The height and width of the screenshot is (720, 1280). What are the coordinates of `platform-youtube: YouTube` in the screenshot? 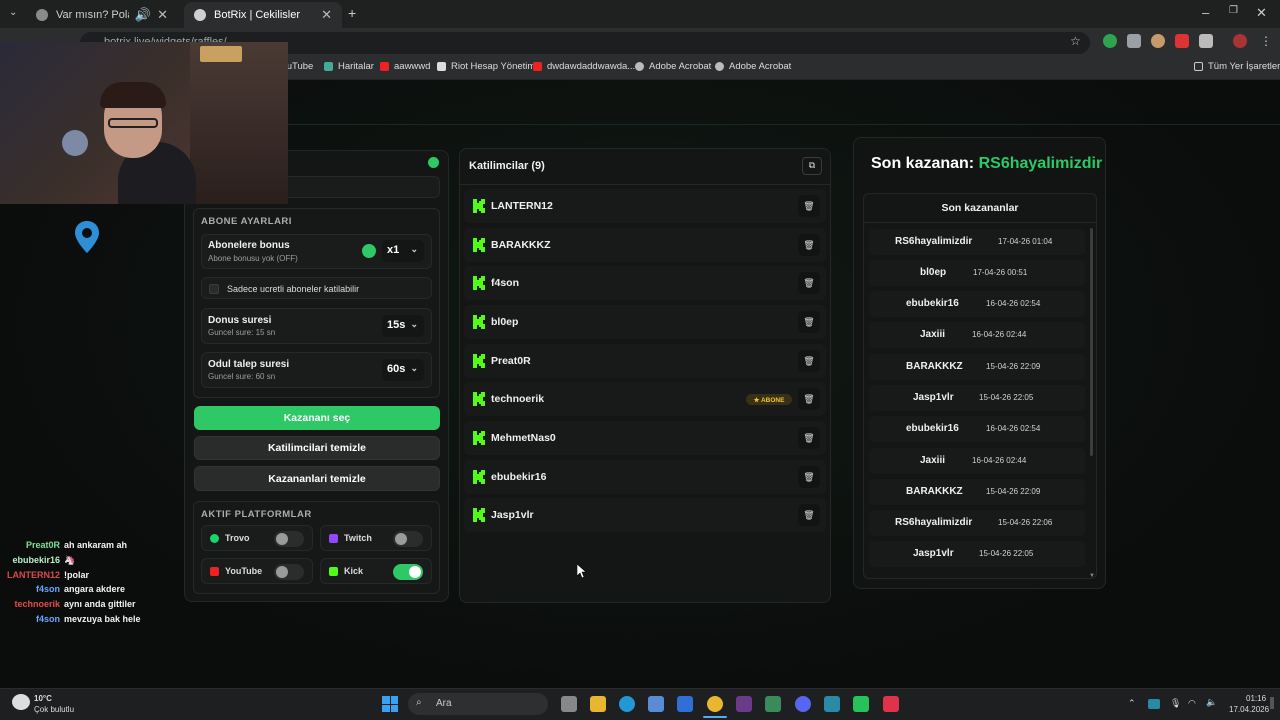 It's located at (257, 571).